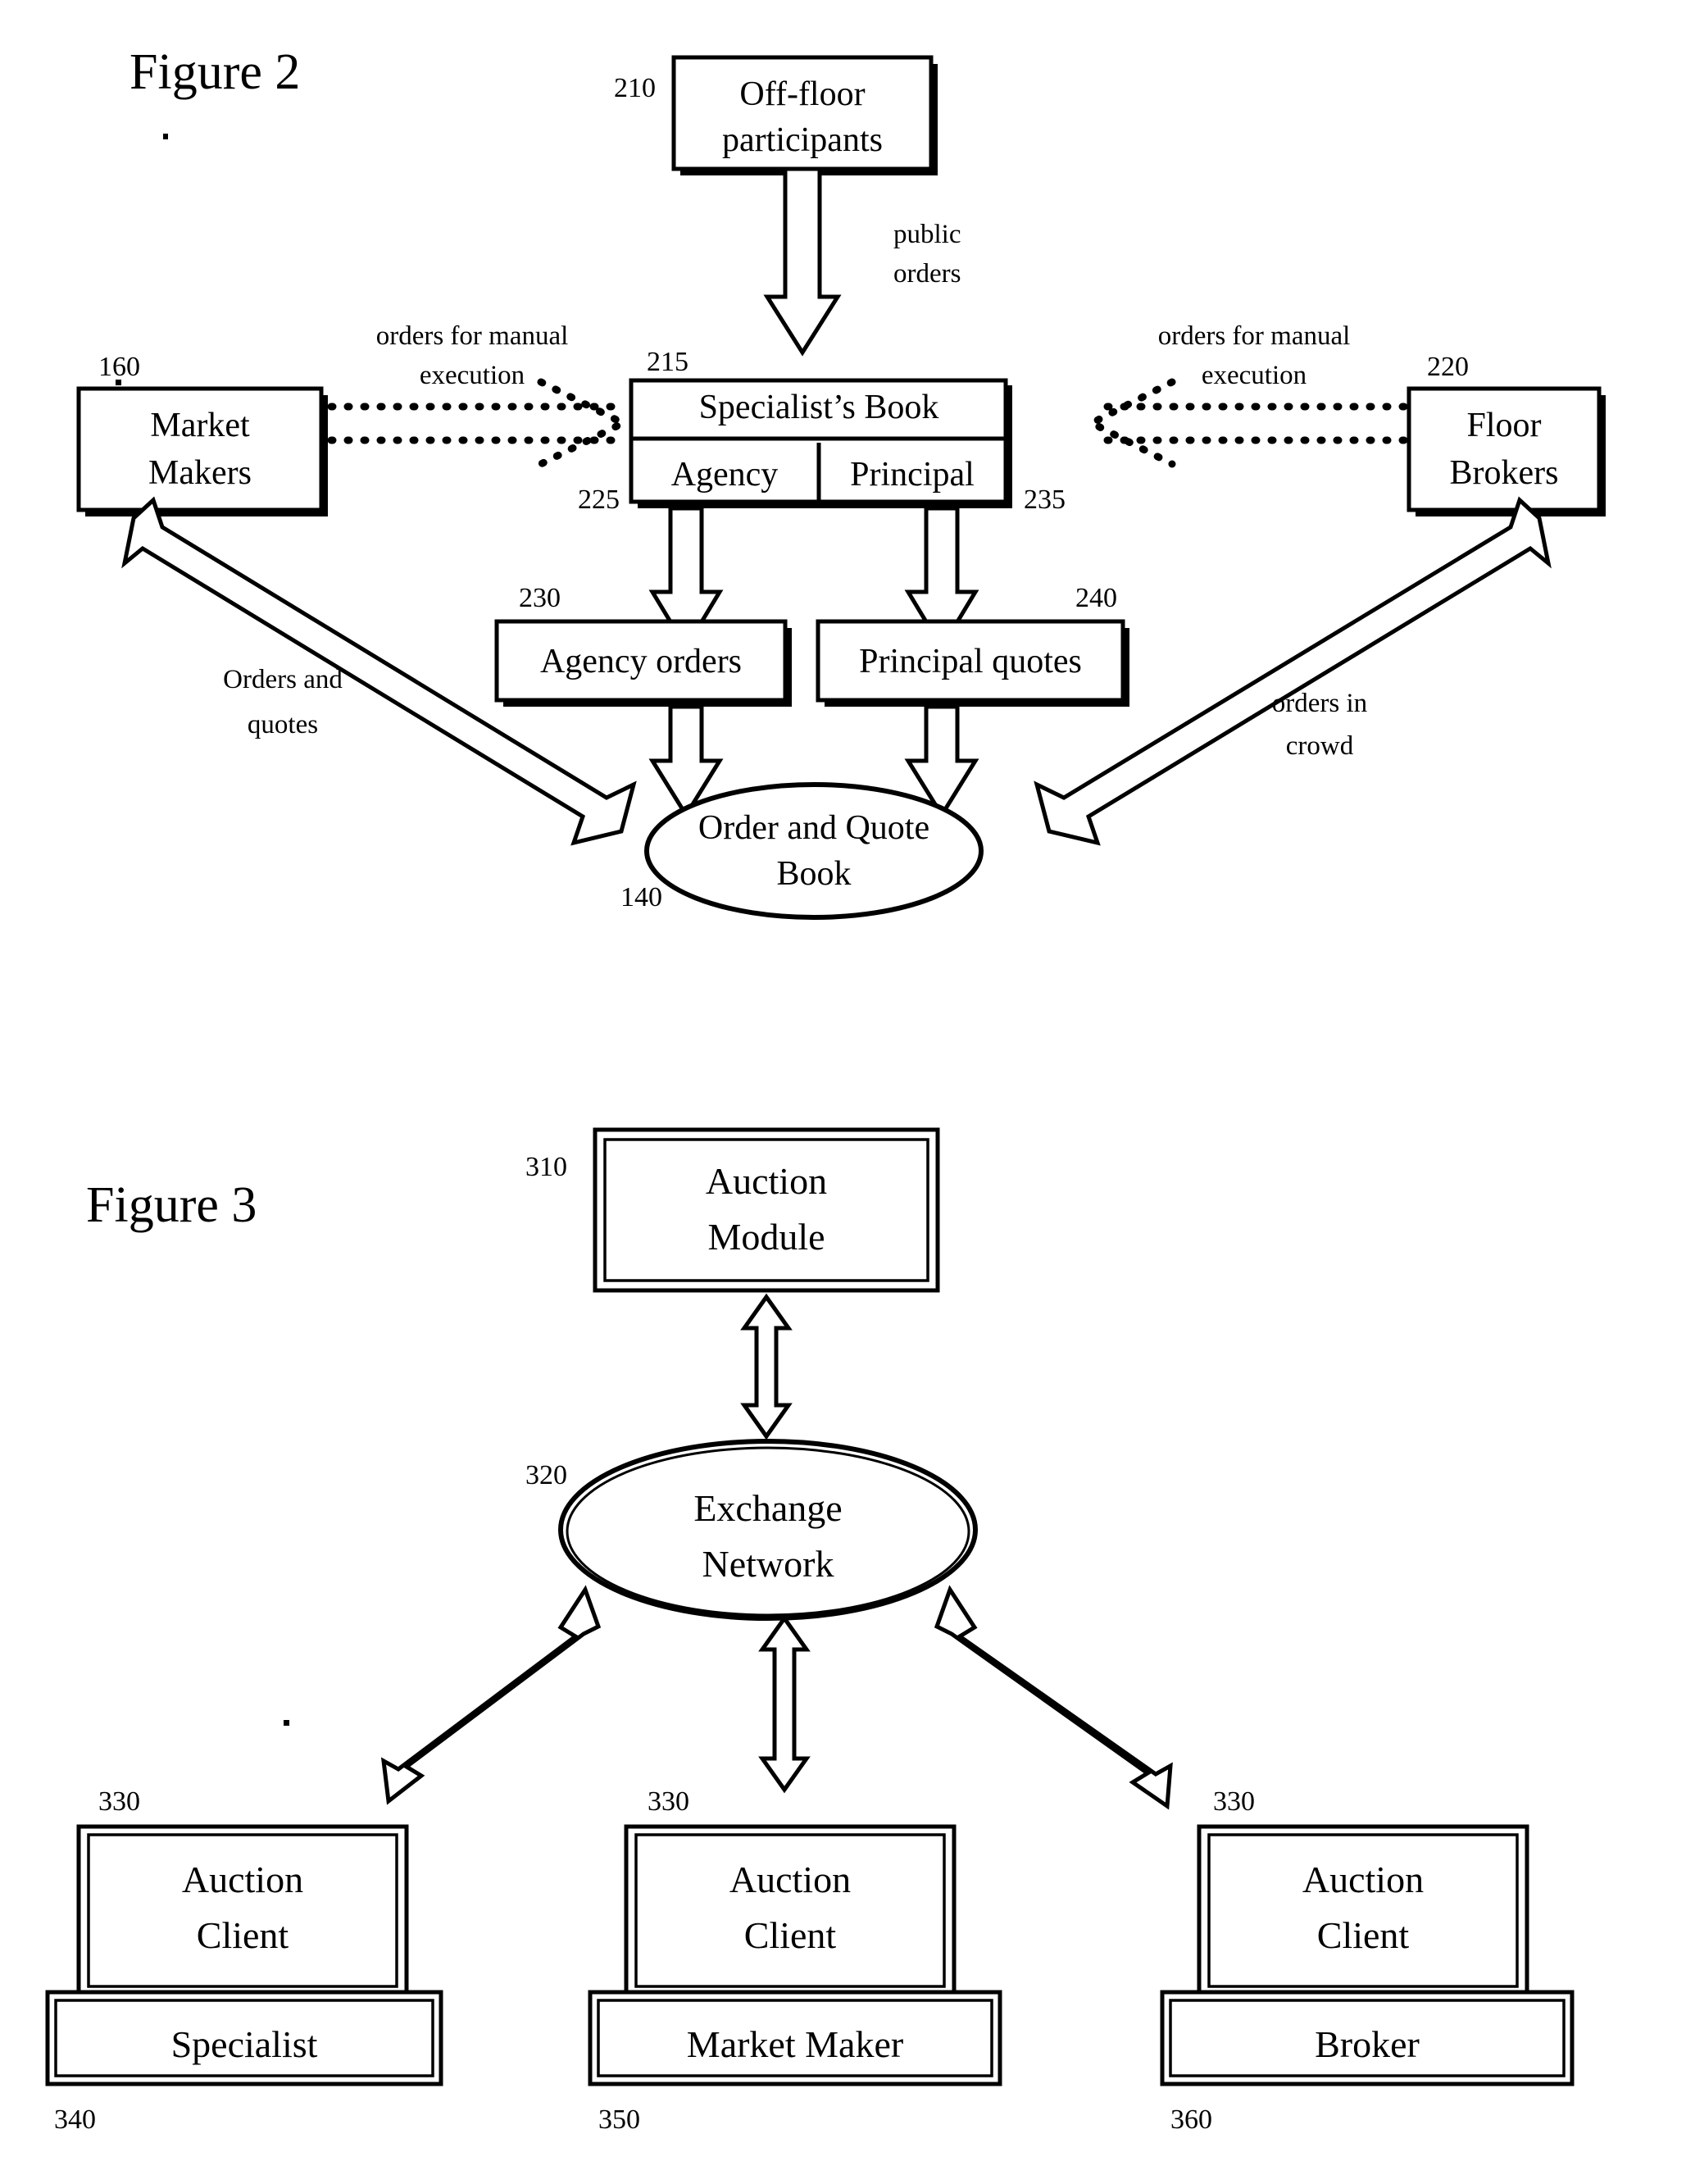 This screenshot has width=1686, height=2184. I want to click on ref-160: 160, so click(119, 367).